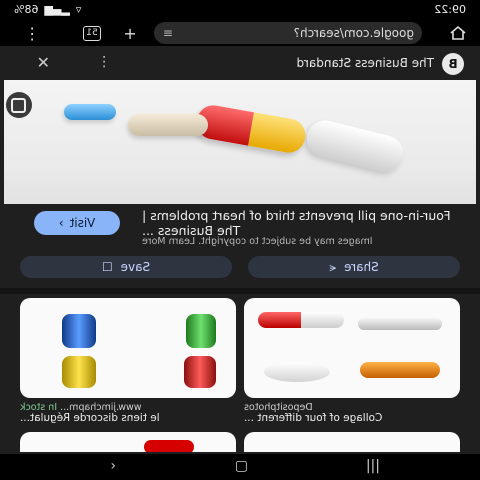  Describe the element at coordinates (26, 9) in the screenshot. I see `battery-level: 68%` at that location.